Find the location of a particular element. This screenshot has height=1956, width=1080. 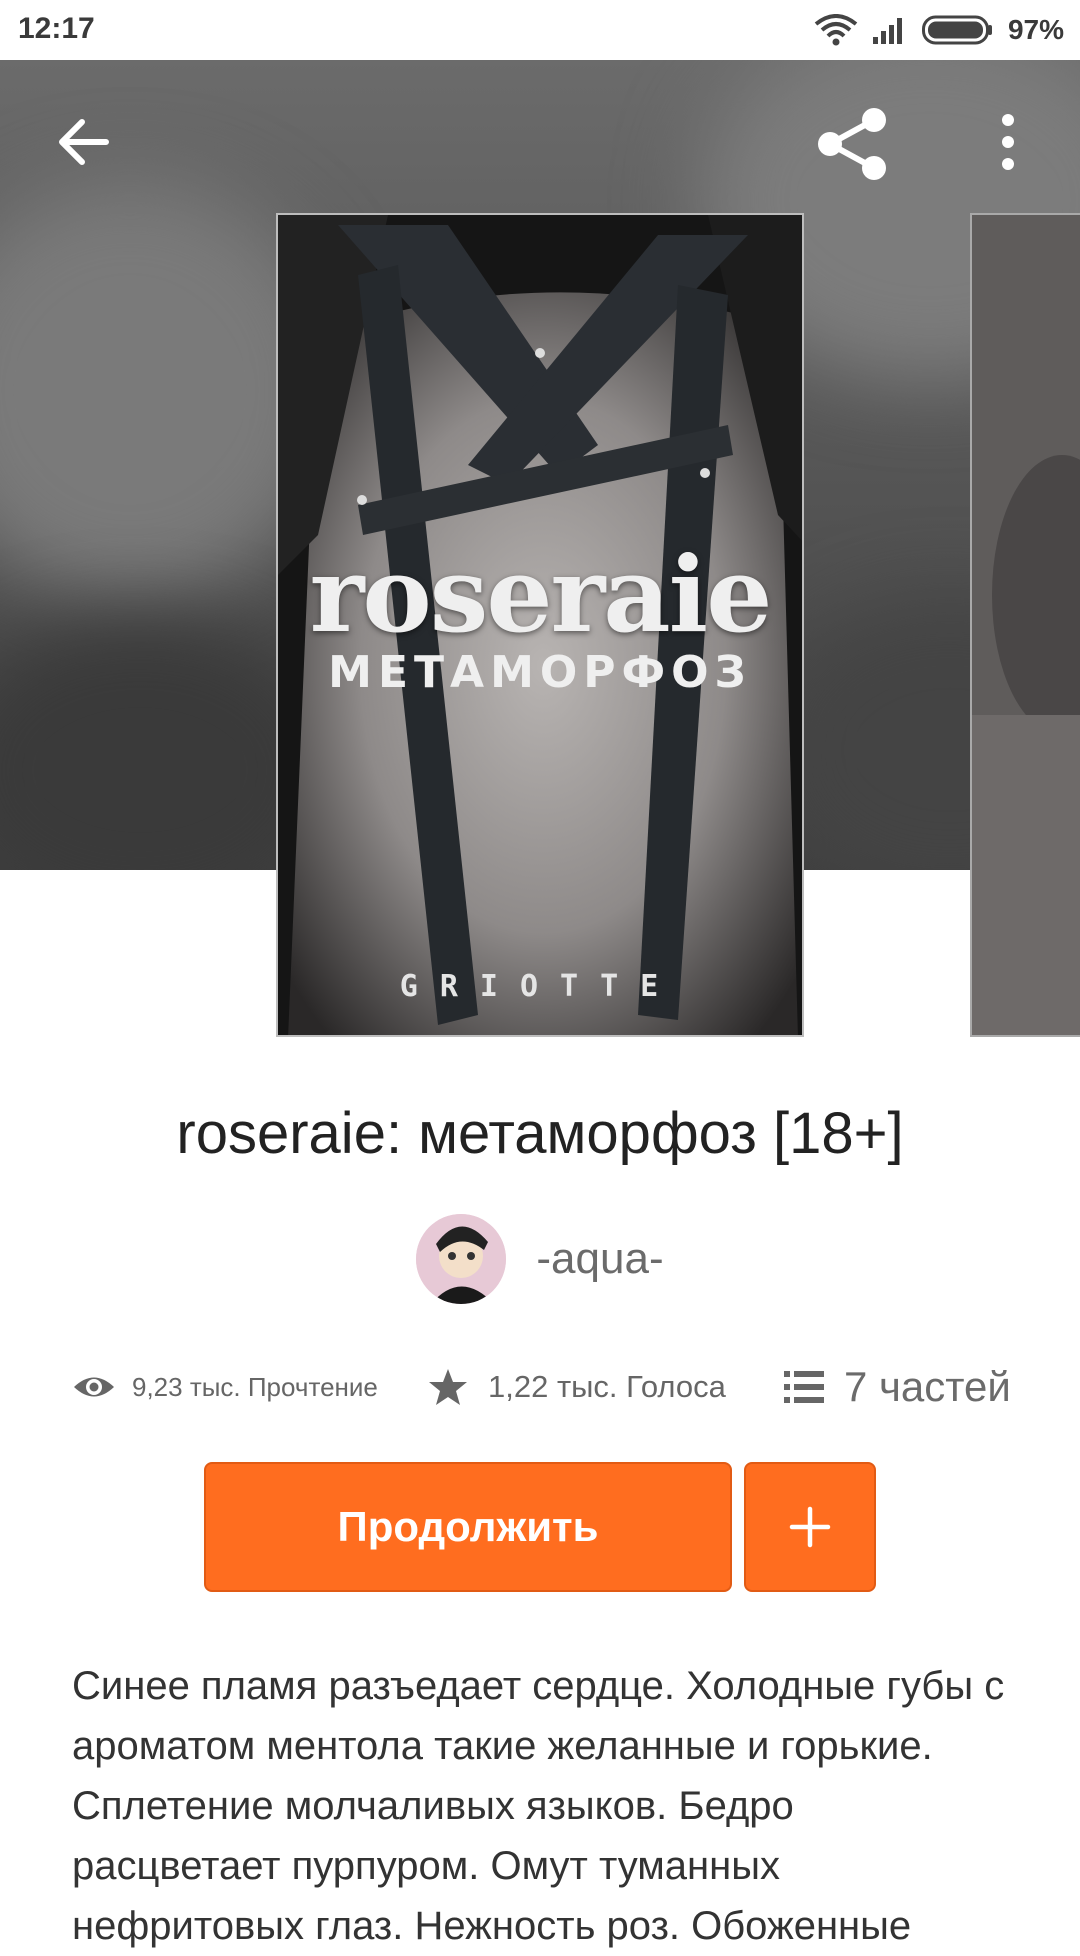

author-row: -aqua- is located at coordinates (540, 1259).